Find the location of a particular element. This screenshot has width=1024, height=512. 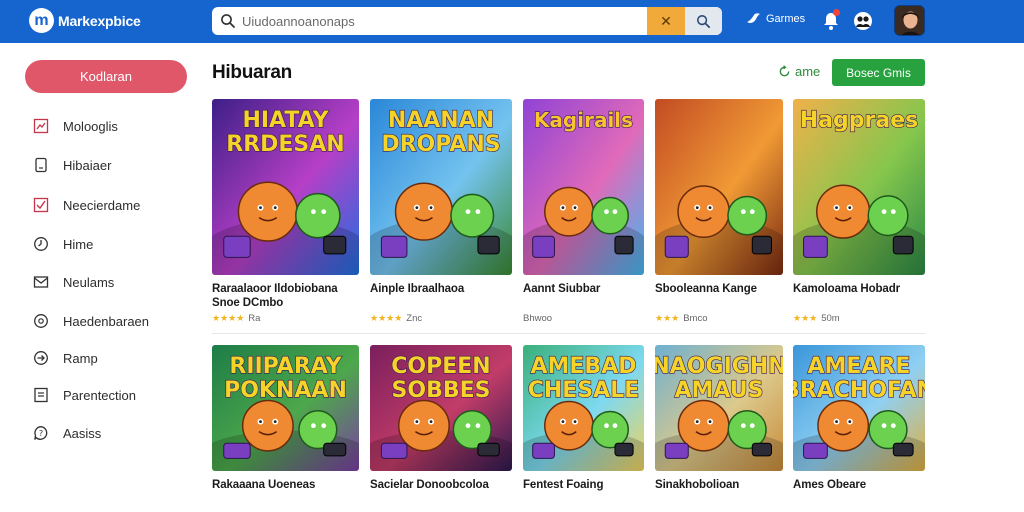

sidebar-item-9: ? Aasiss is located at coordinates (67, 433).